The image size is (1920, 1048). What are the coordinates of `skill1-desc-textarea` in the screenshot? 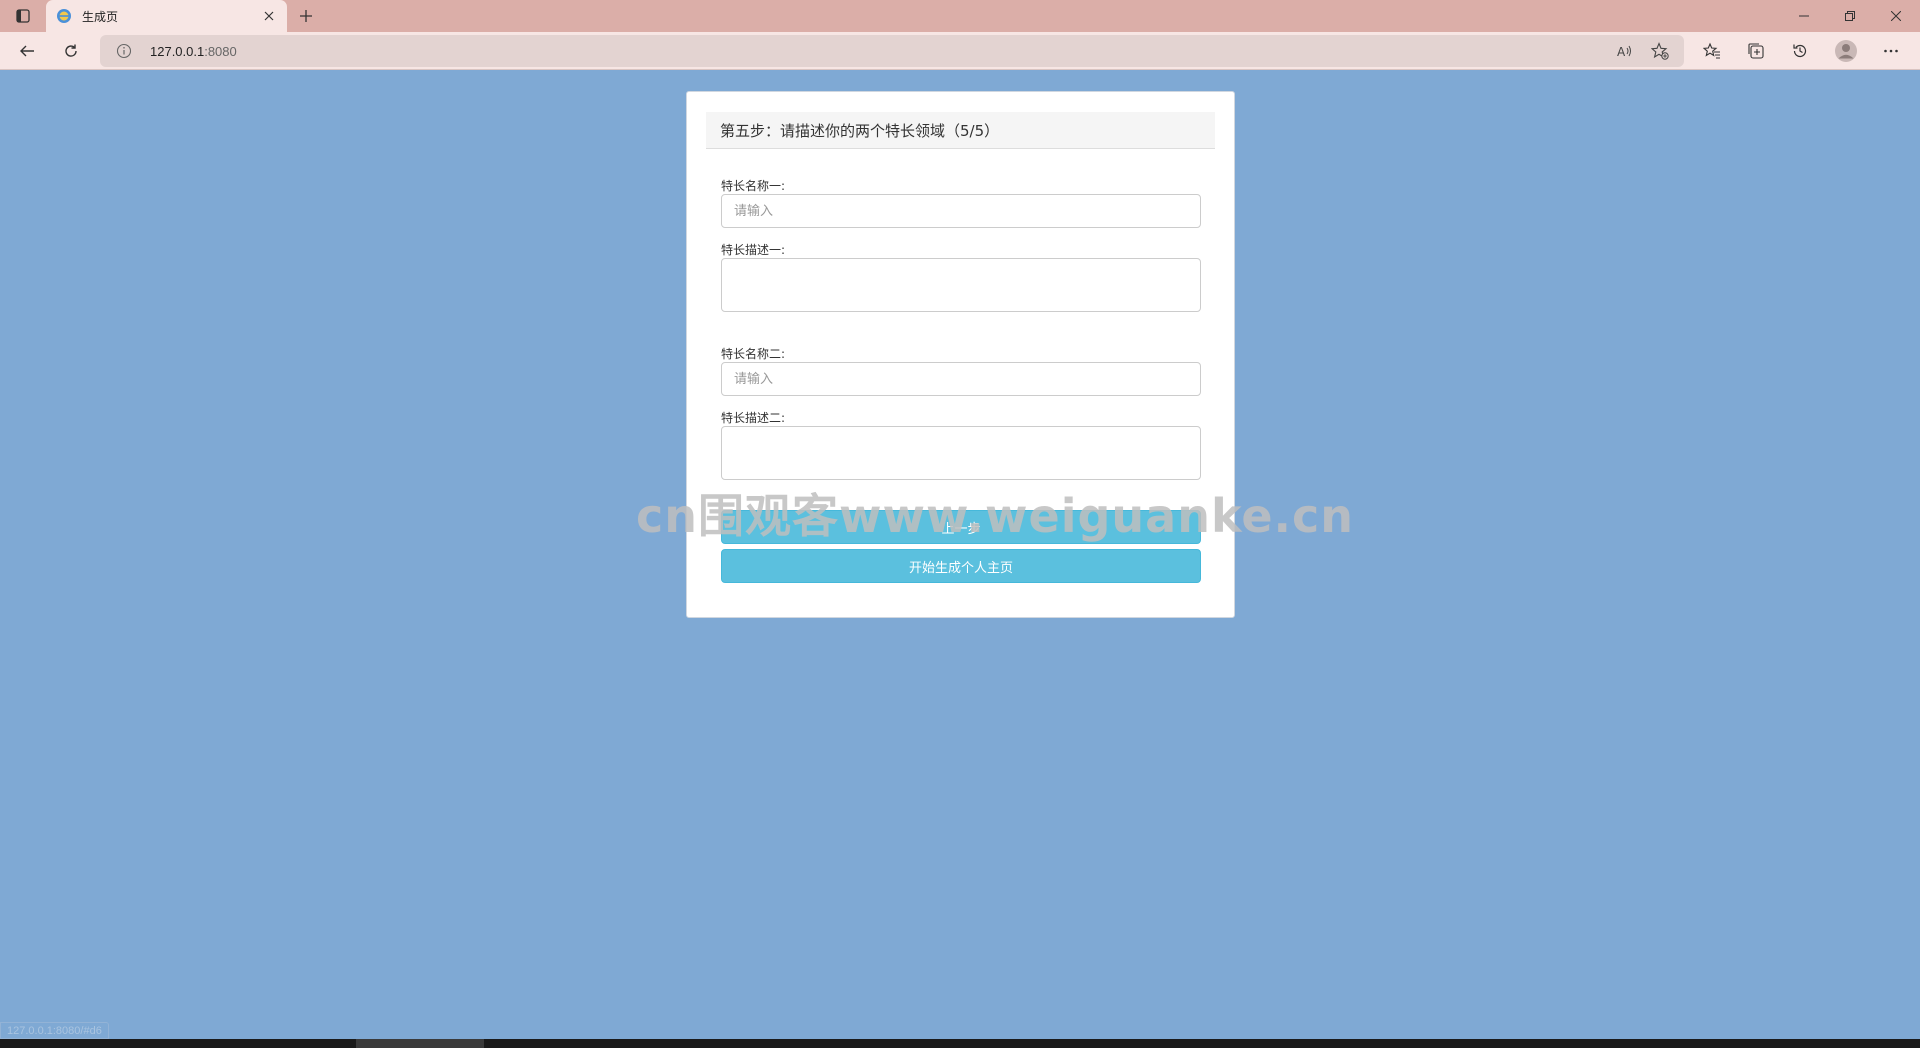 It's located at (961, 285).